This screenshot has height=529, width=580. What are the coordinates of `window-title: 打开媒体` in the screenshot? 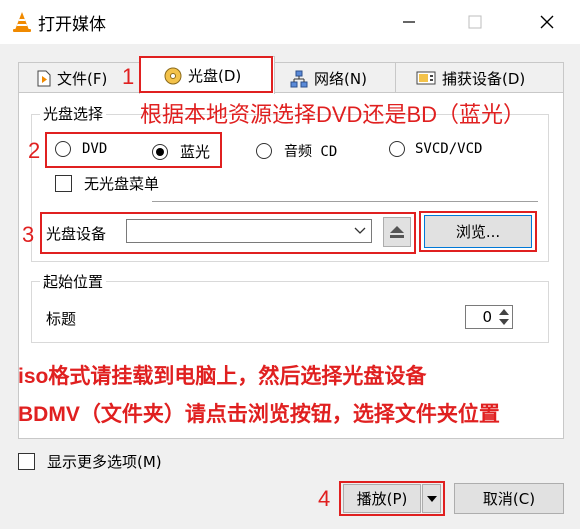 It's located at (72, 25).